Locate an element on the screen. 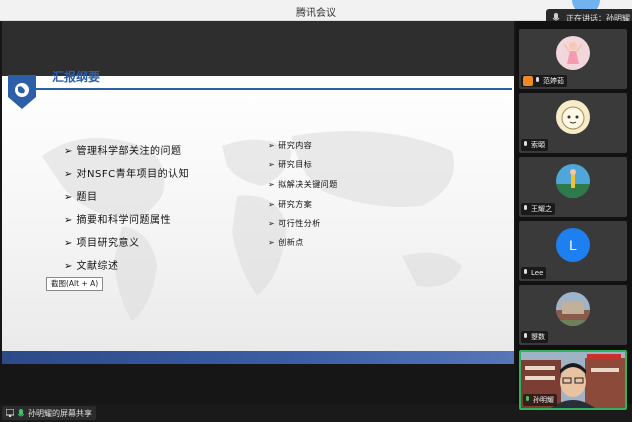 This screenshot has height=422, width=632. host-icon is located at coordinates (528, 81).